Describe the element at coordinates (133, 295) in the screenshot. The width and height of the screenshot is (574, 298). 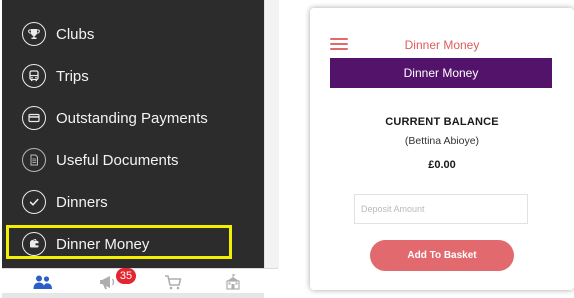
I see `cropped-label-strip` at that location.